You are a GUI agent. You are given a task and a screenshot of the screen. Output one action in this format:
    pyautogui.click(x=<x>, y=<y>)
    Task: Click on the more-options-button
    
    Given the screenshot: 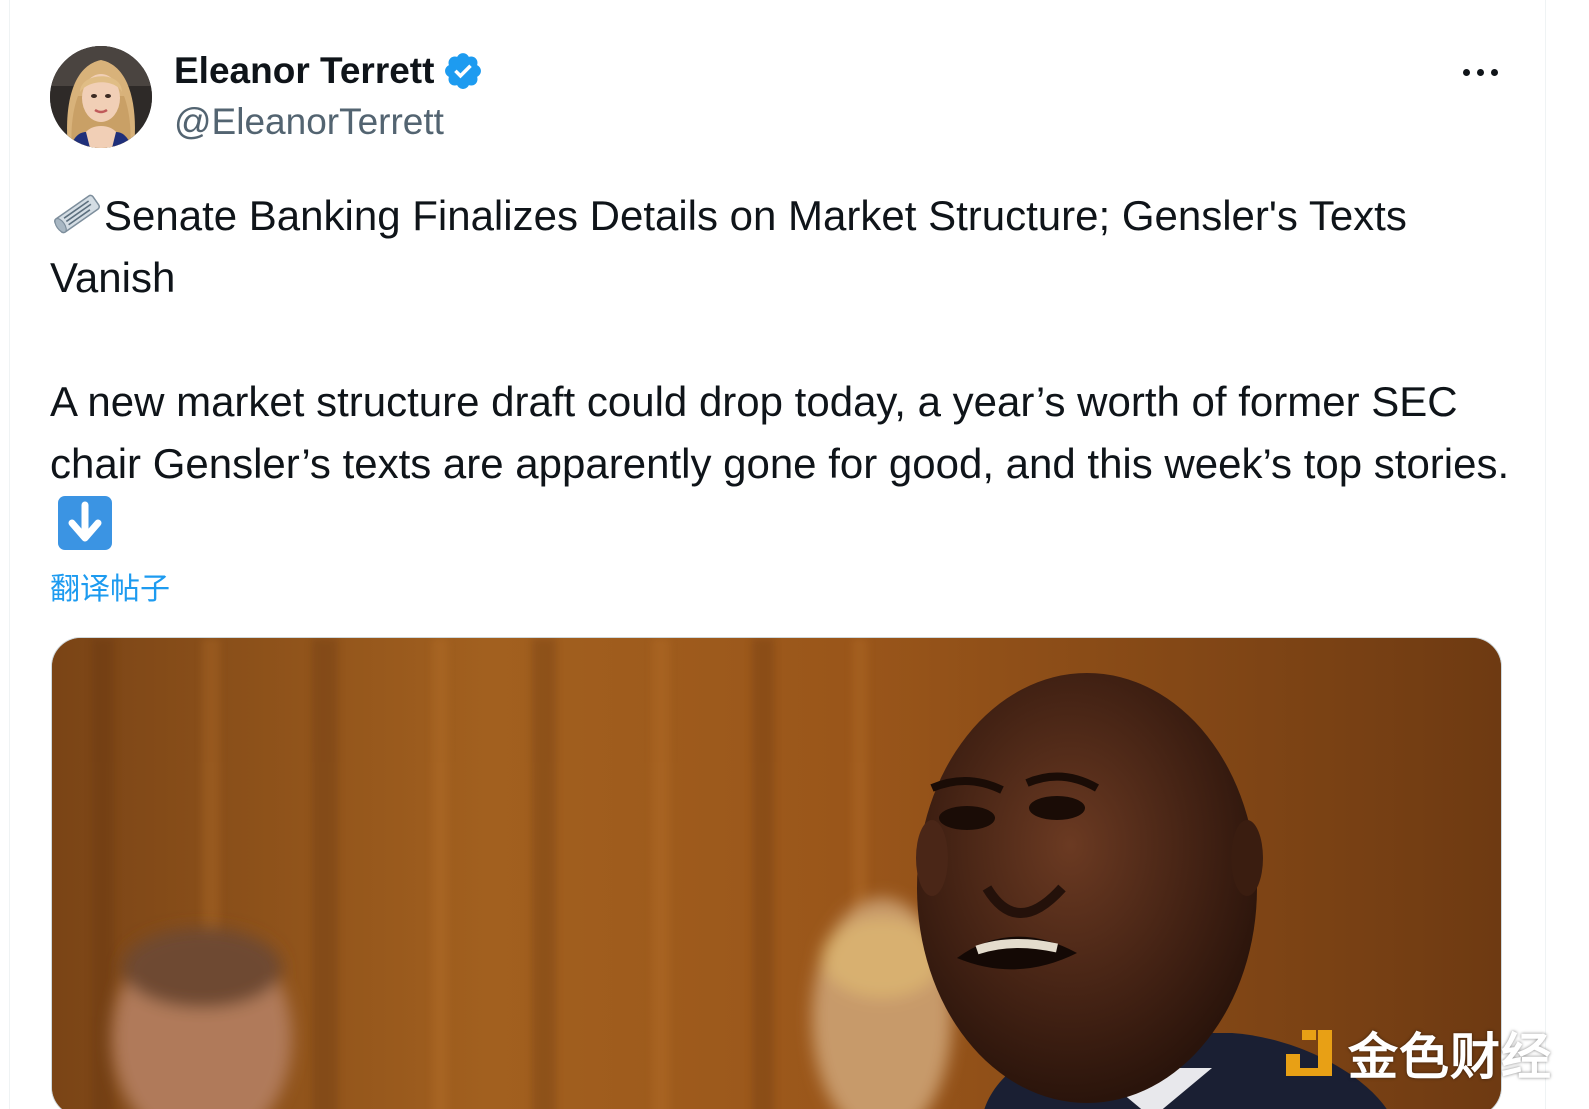 What is the action you would take?
    pyautogui.click(x=1480, y=72)
    